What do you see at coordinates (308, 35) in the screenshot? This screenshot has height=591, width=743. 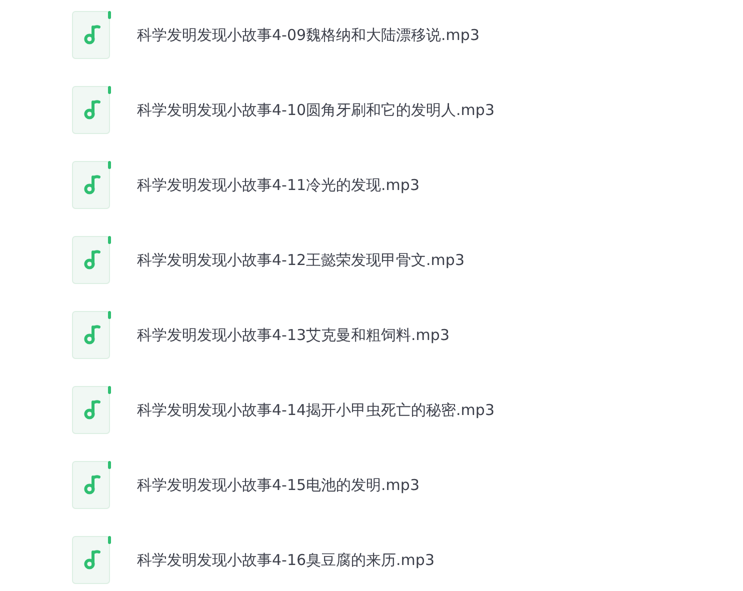 I see `file-name: 科学发明发现小故事4-09魏格纳和大陆漂移说.mp3` at bounding box center [308, 35].